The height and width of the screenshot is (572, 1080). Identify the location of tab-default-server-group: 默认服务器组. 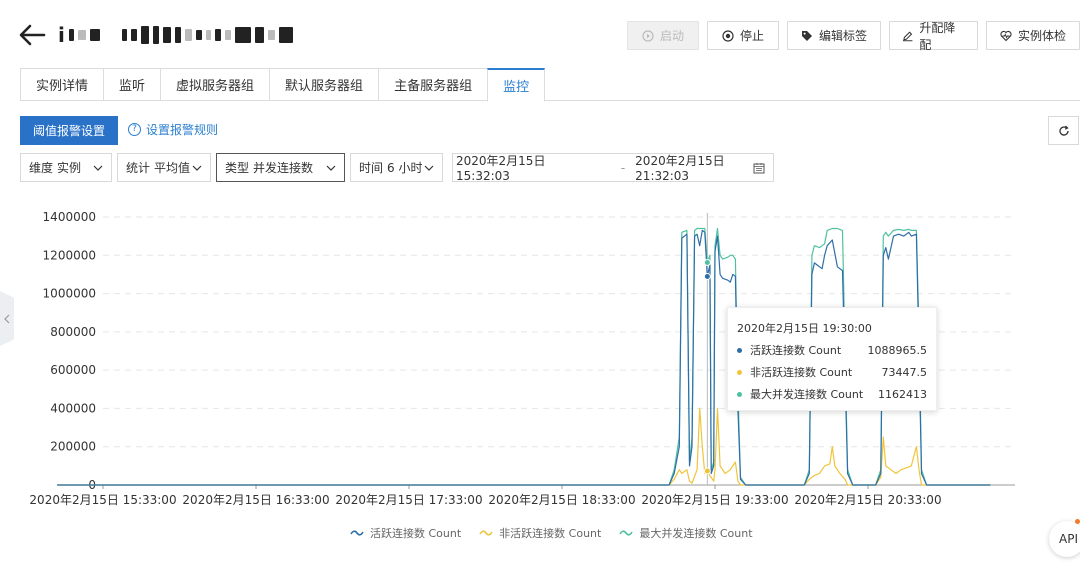
(324, 84).